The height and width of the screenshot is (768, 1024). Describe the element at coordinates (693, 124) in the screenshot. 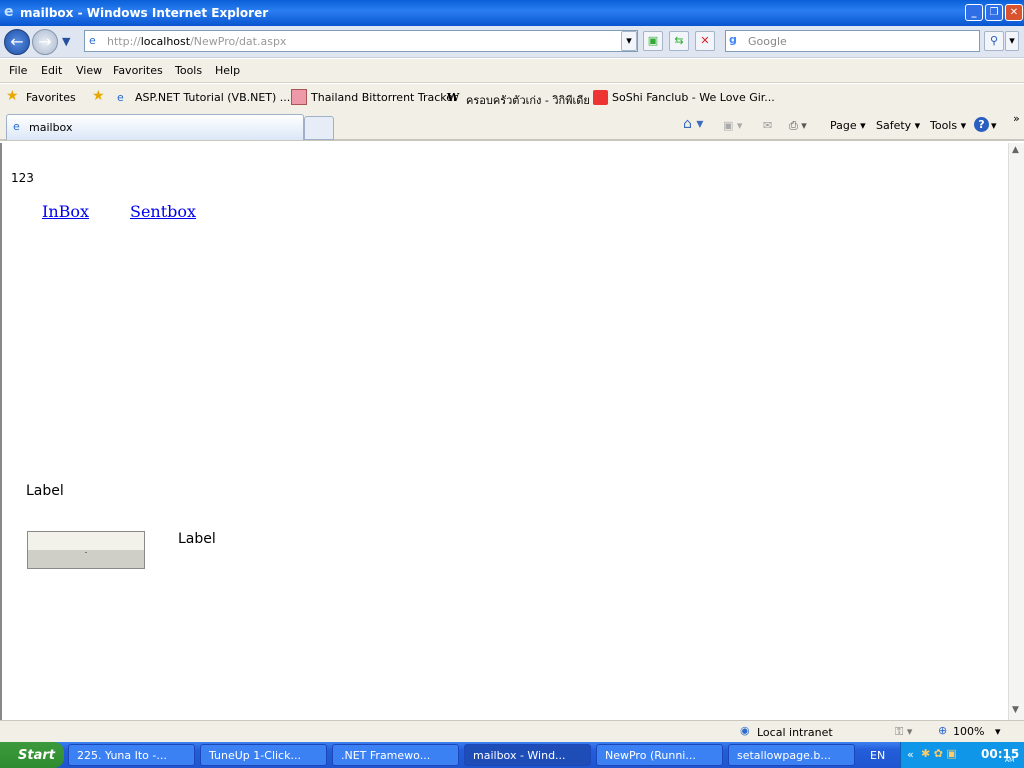

I see `home-icon: ⌂ ▾` at that location.